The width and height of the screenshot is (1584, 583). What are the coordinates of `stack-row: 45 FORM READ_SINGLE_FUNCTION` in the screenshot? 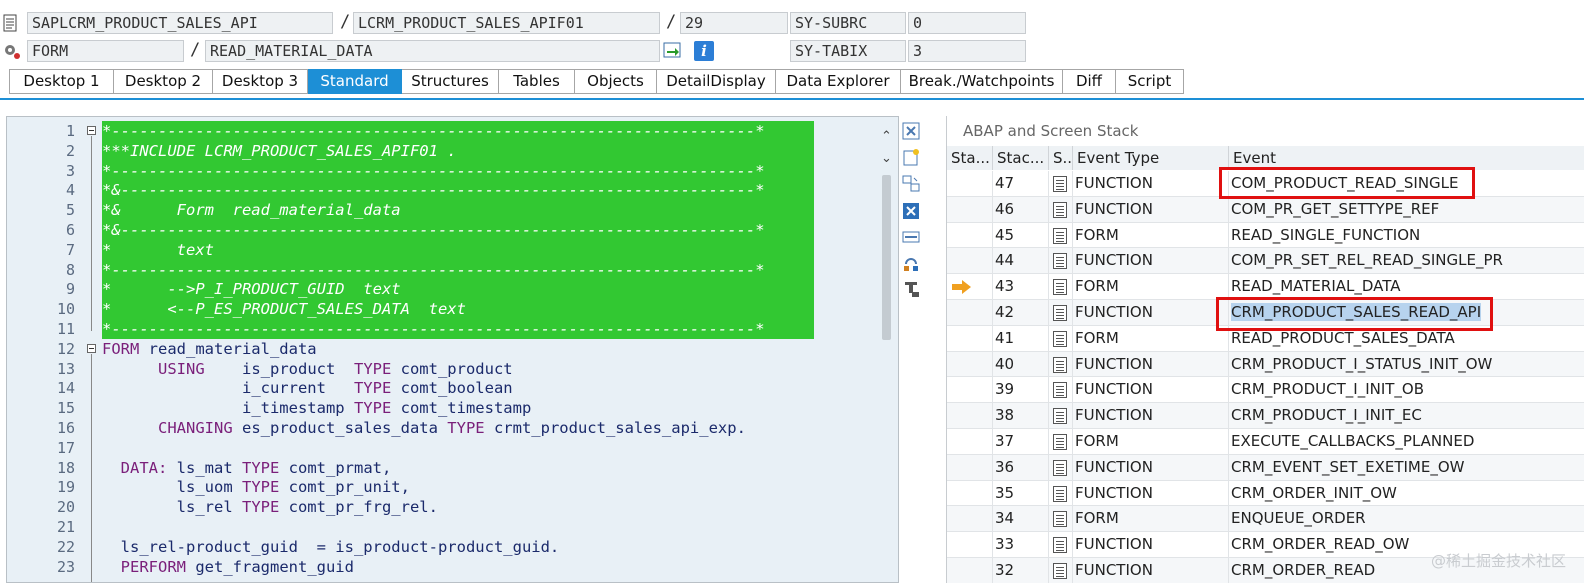 It's located at (1265, 235).